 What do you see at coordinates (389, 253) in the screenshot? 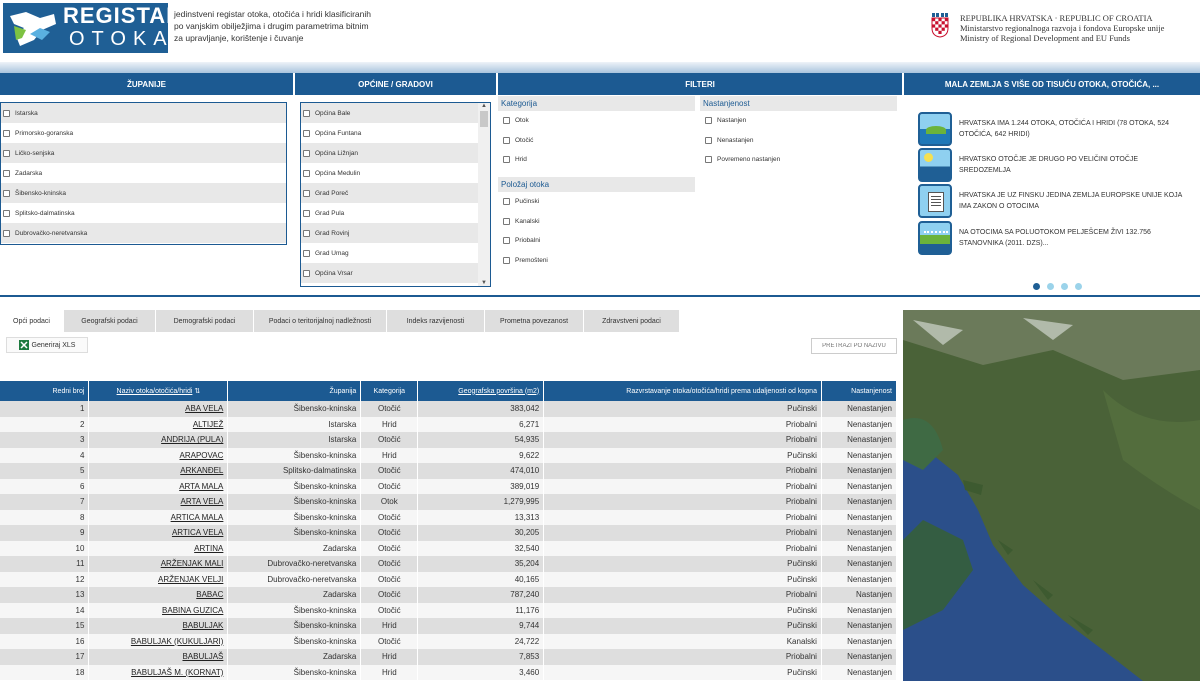
I see `opcina-option: Grad Umag` at bounding box center [389, 253].